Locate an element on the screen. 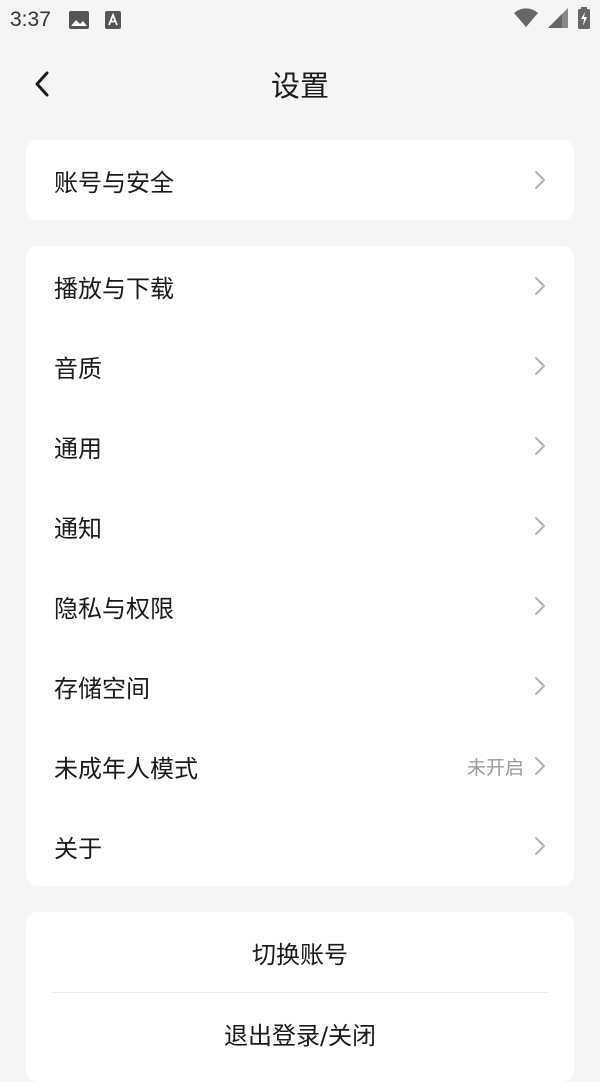 This screenshot has height=1082, width=600. settings-item-label: 通知 is located at coordinates (78, 528).